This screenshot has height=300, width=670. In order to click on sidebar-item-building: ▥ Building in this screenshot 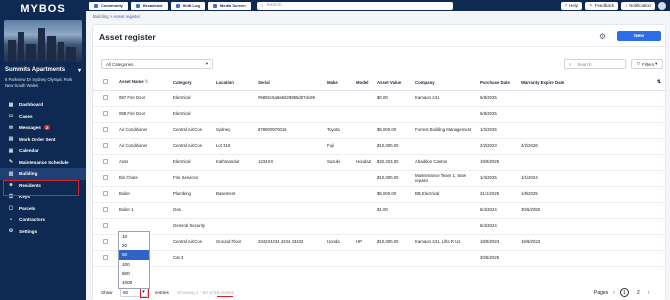, I will do `click(43, 174)`.